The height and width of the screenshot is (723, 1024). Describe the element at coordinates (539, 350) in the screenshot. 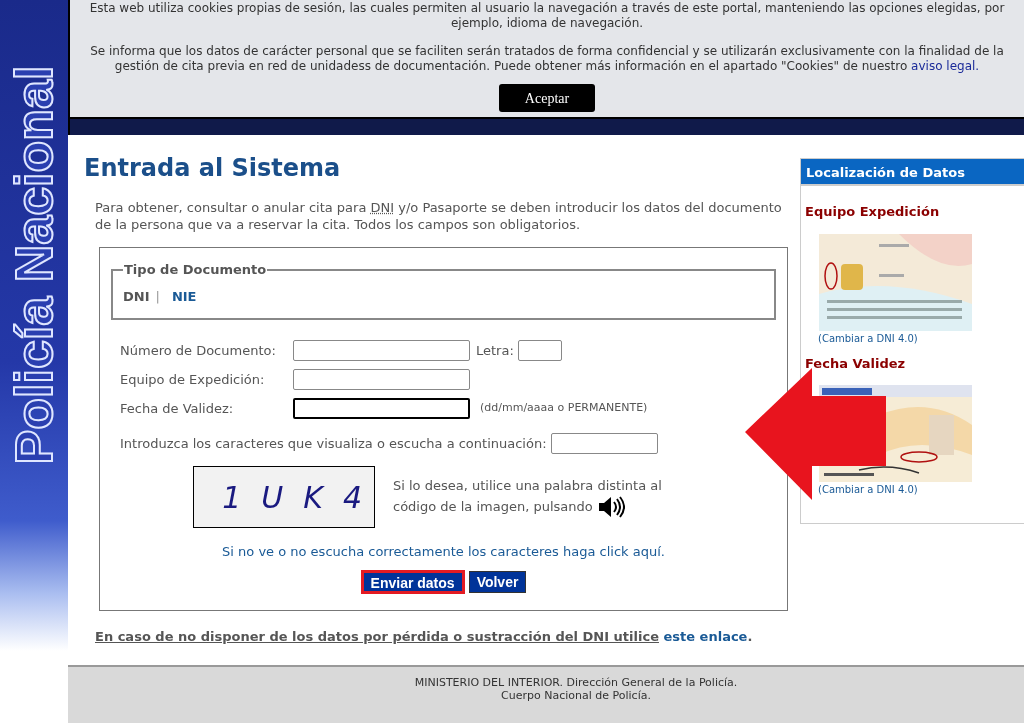

I see `letter-input` at that location.